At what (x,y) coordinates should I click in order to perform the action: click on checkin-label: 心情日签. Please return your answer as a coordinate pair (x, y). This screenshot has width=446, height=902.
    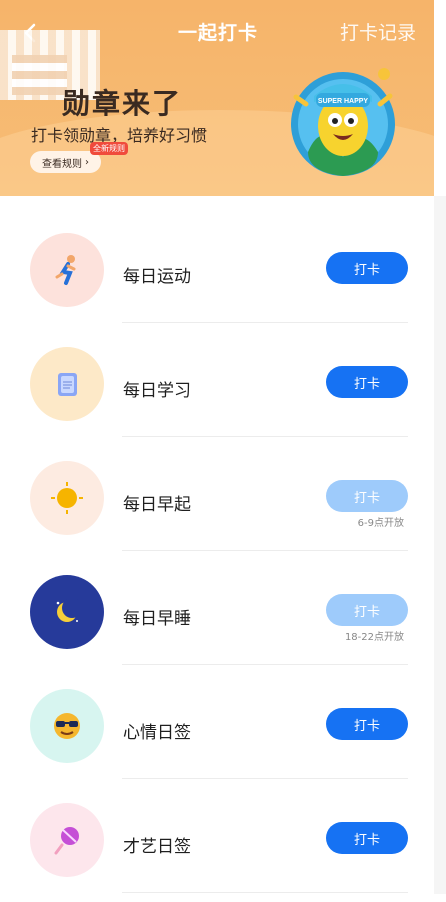
    Looking at the image, I should click on (157, 733).